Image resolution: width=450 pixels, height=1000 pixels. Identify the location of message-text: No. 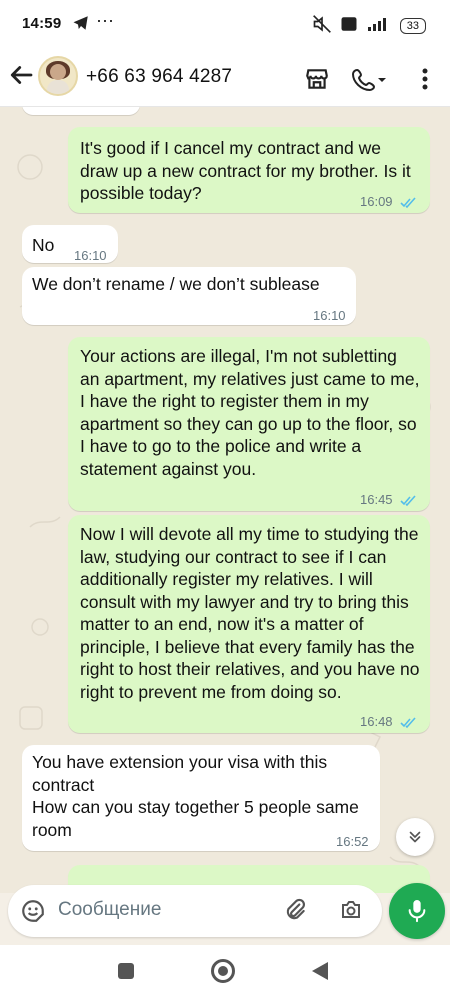
(43, 245).